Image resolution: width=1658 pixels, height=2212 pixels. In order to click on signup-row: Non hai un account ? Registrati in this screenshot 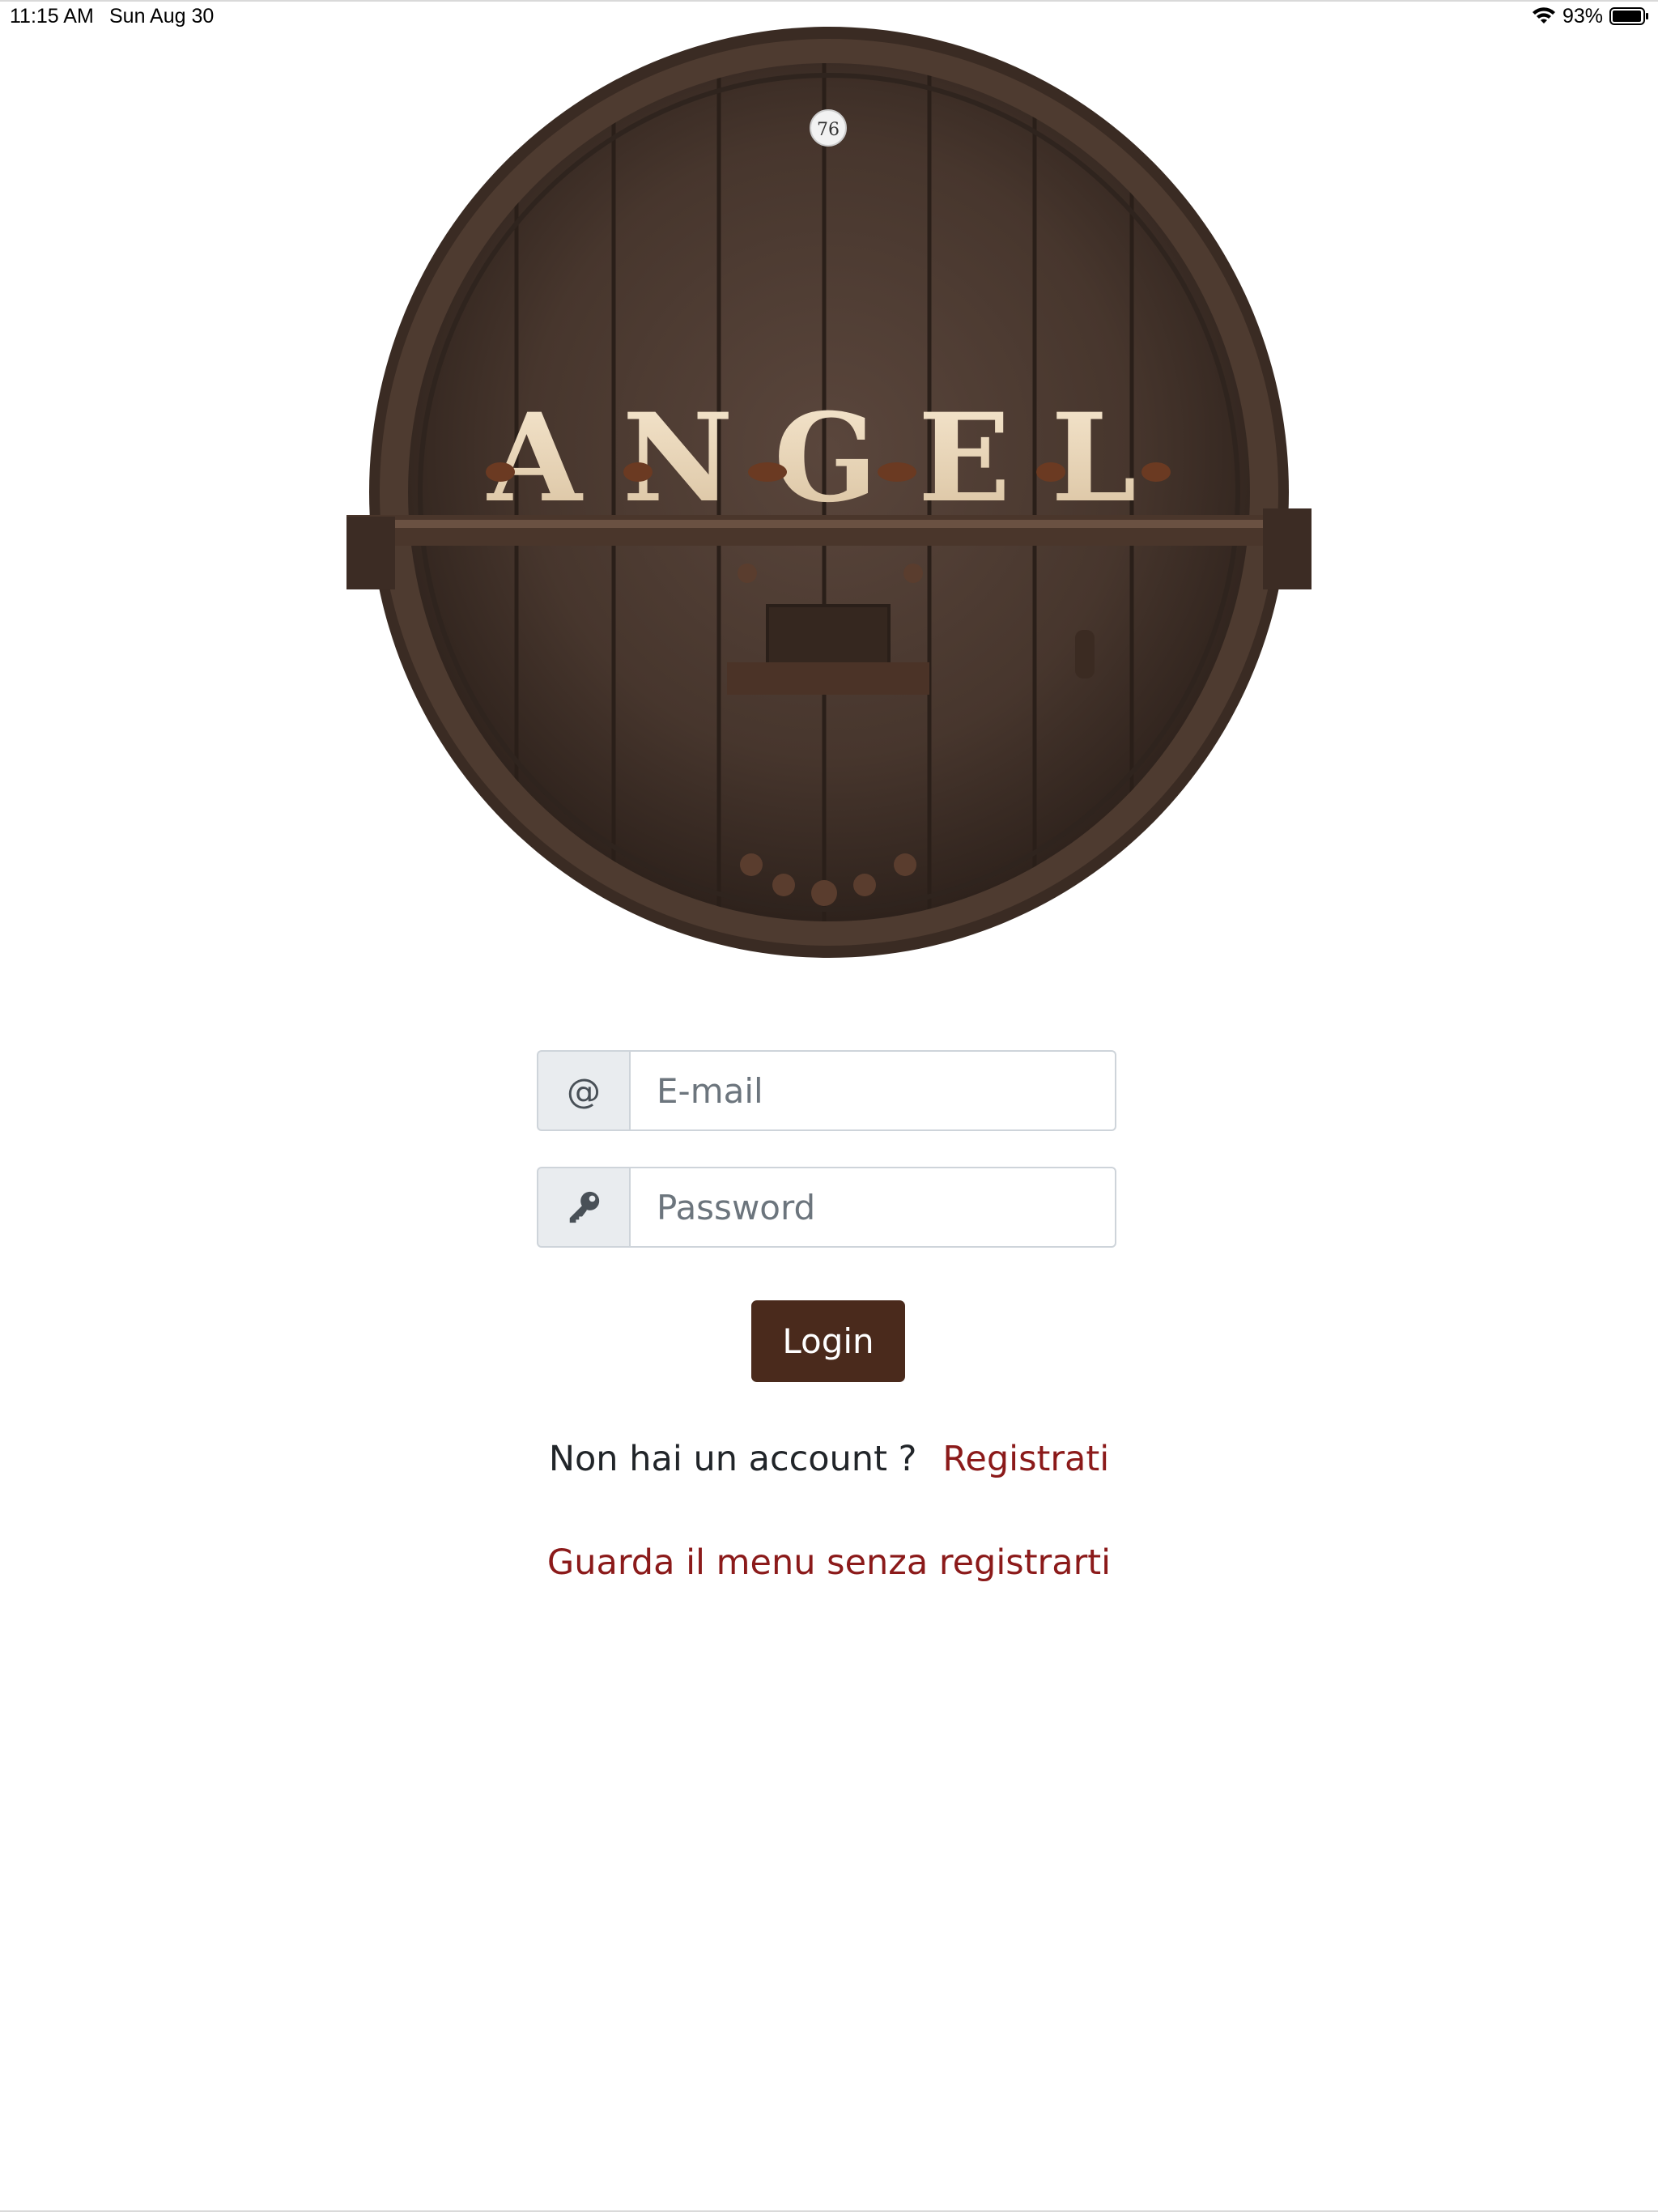, I will do `click(829, 1459)`.